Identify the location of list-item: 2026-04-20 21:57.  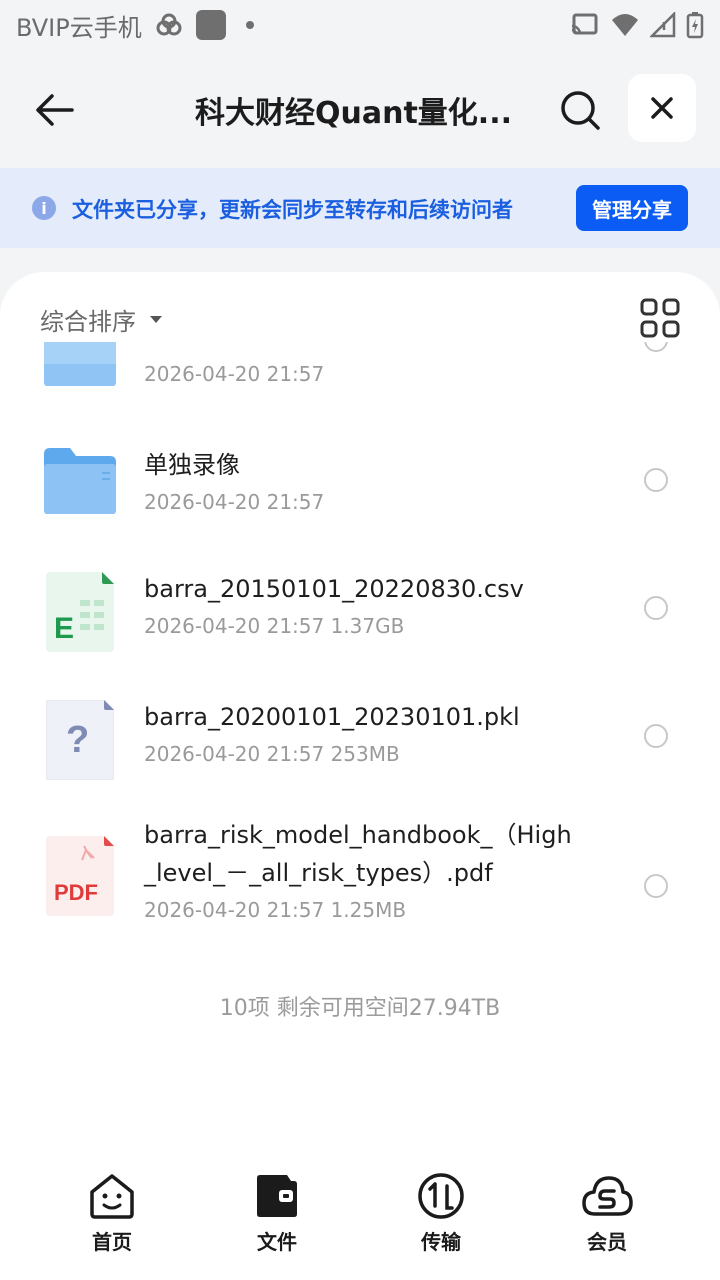
(360, 377).